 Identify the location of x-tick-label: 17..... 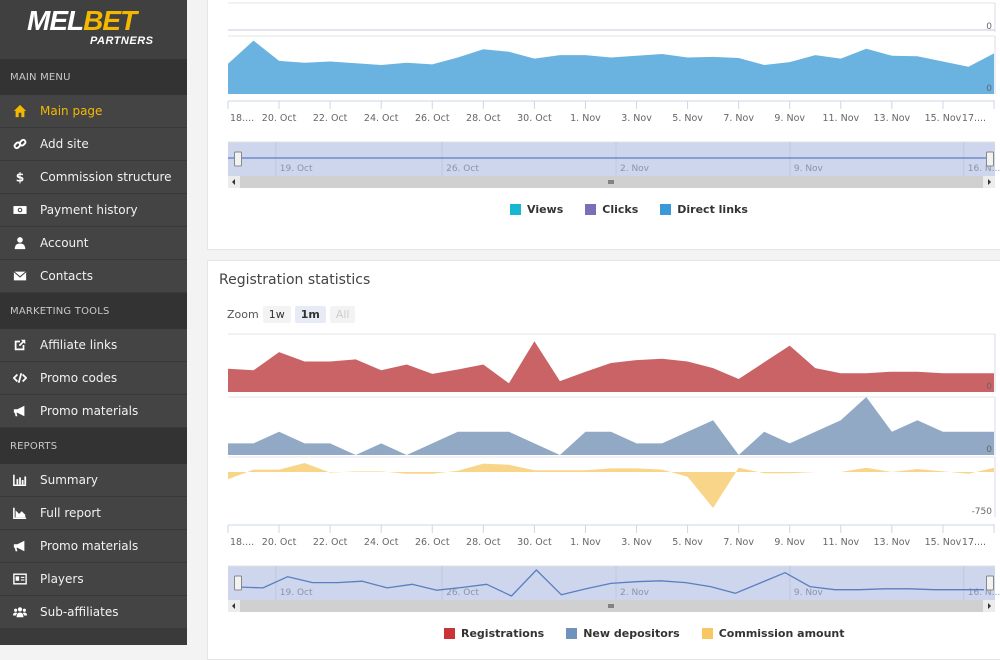
(974, 542).